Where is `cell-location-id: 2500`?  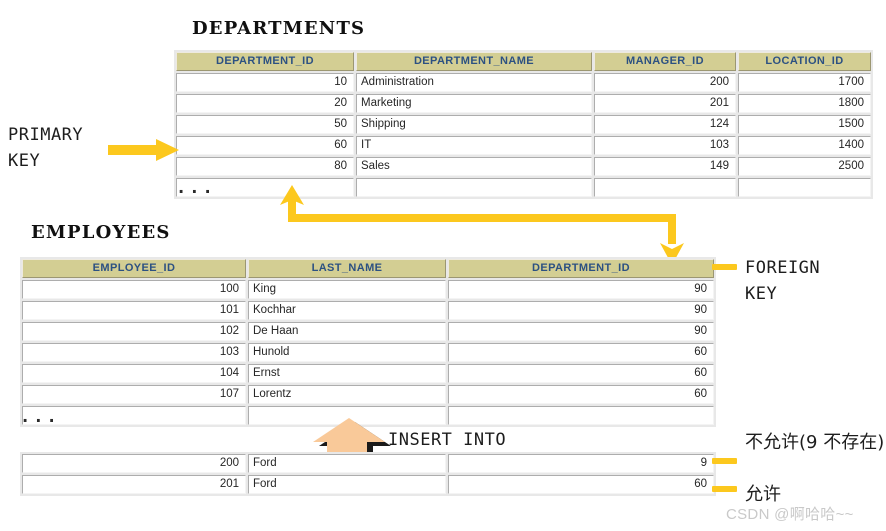
cell-location-id: 2500 is located at coordinates (804, 166).